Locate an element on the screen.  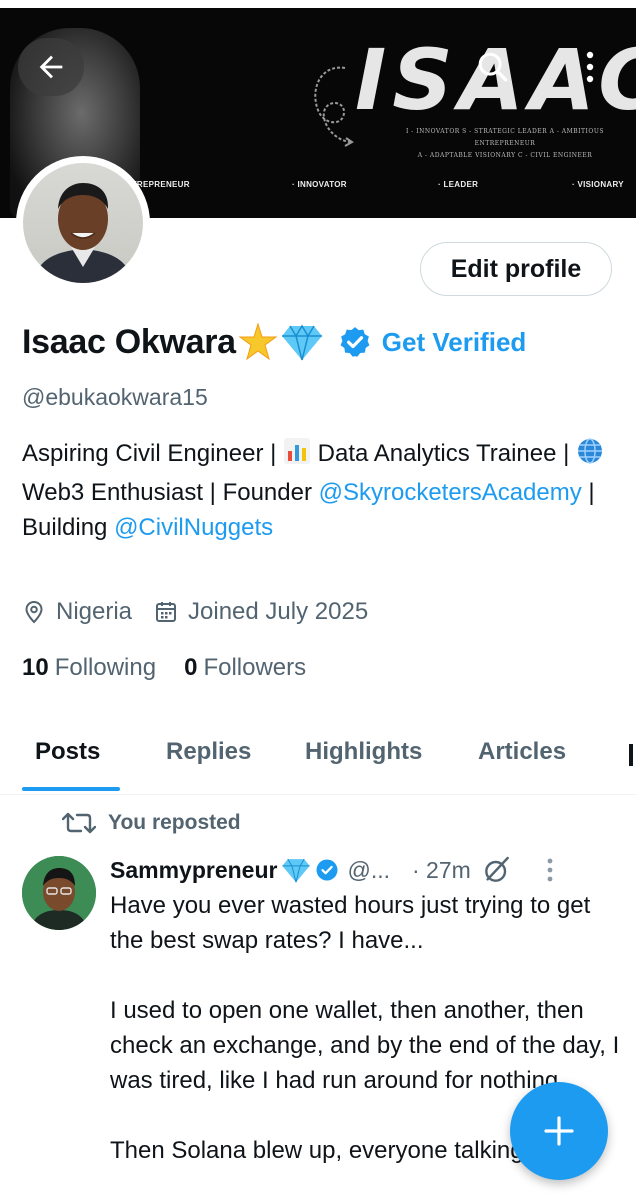
bio-text: Web3 Enthusiast | Founder is located at coordinates (170, 492).